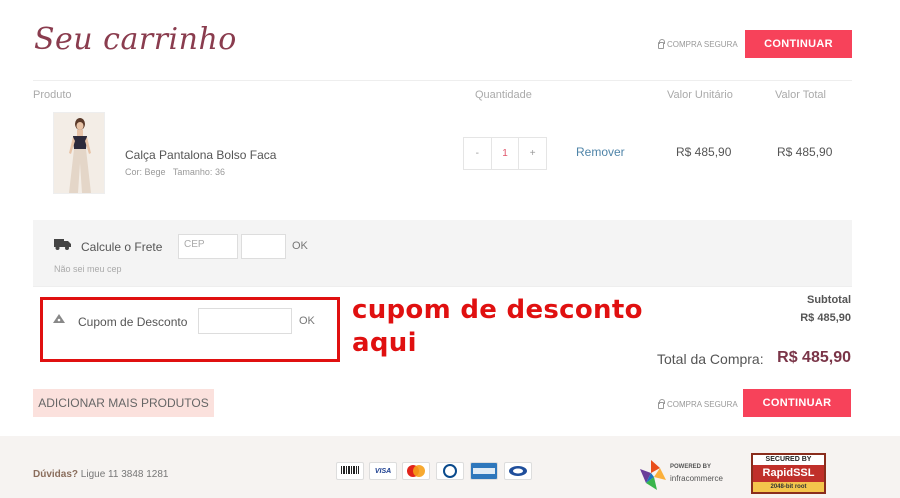 Image resolution: width=900 pixels, height=498 pixels. I want to click on powered-brand: infracommerce, so click(696, 478).